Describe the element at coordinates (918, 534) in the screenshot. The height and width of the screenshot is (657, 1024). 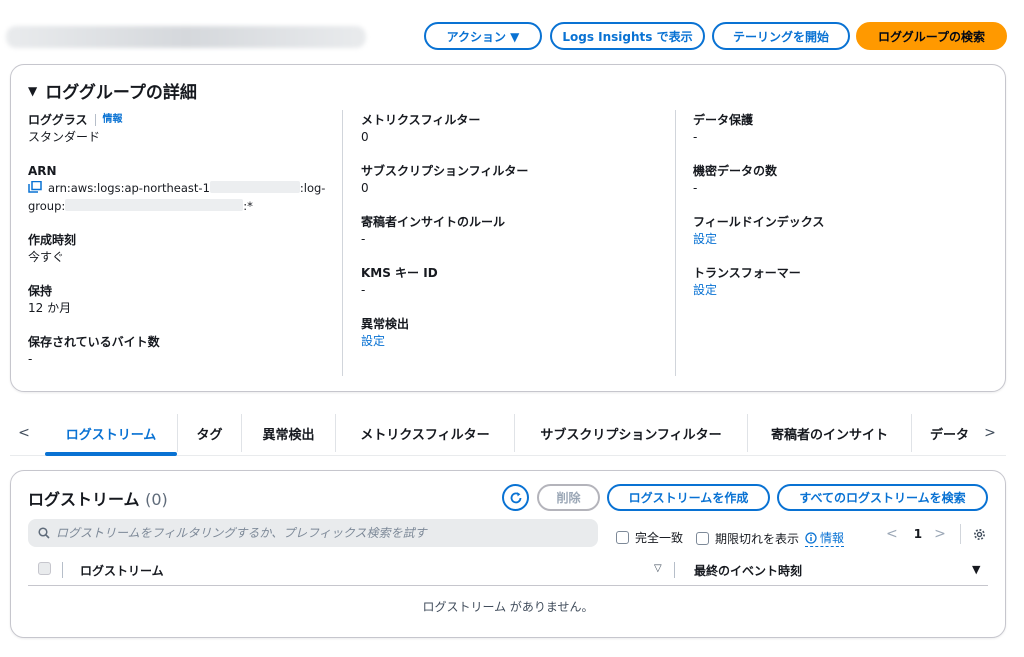
I see `page-number: 1` at that location.